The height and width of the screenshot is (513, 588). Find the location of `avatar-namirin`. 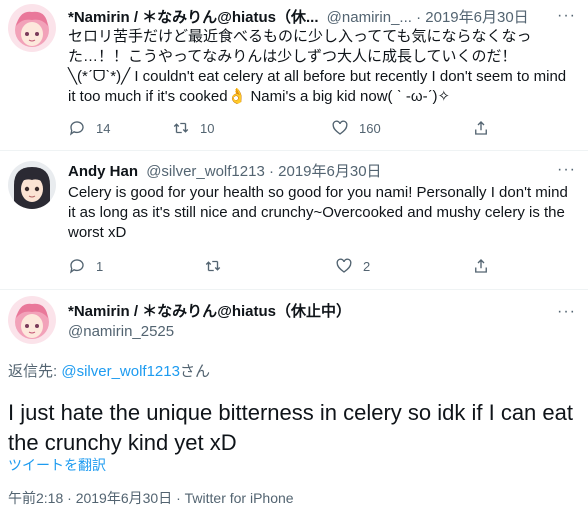

avatar-namirin is located at coordinates (32, 320).